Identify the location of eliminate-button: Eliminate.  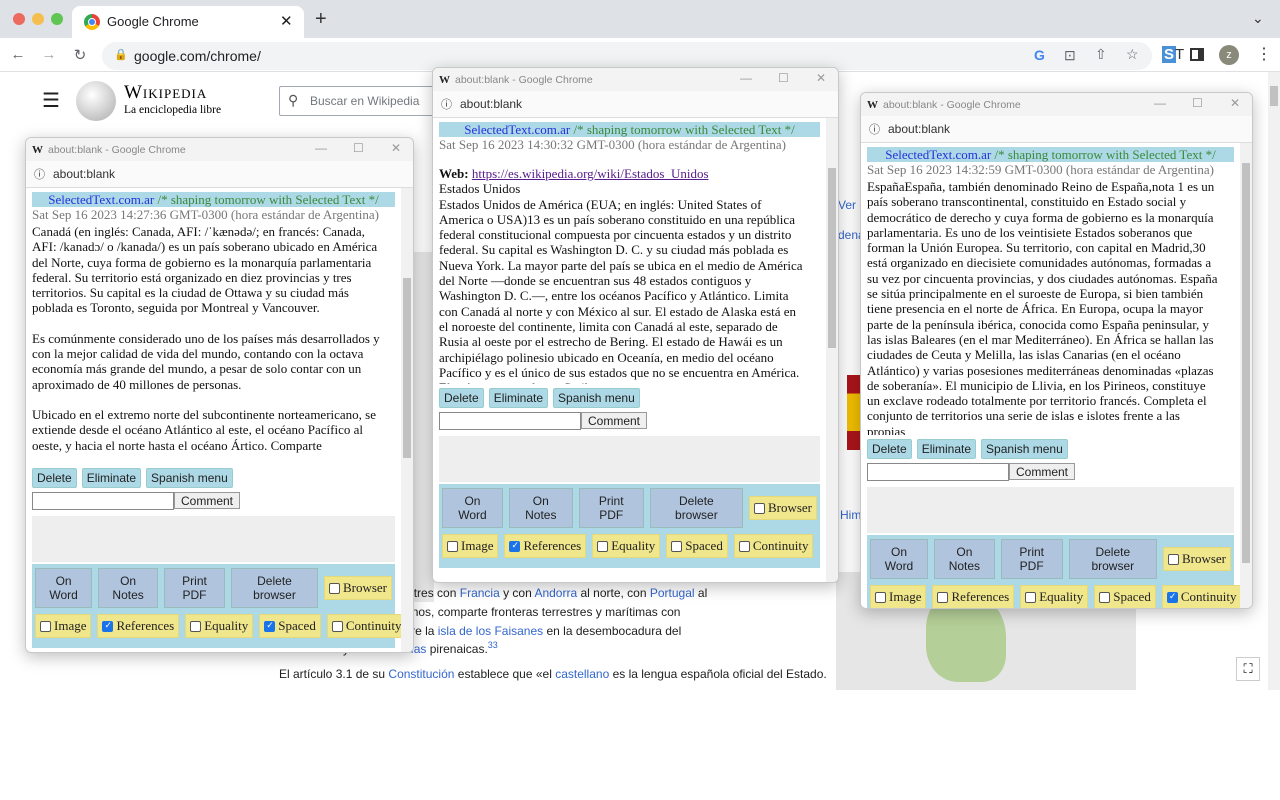
(946, 449).